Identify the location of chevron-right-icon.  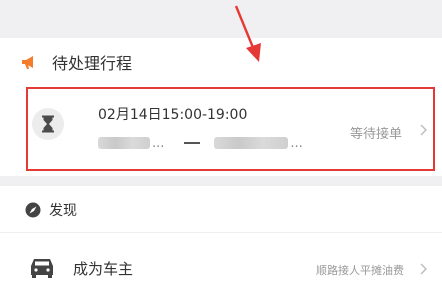
(423, 269).